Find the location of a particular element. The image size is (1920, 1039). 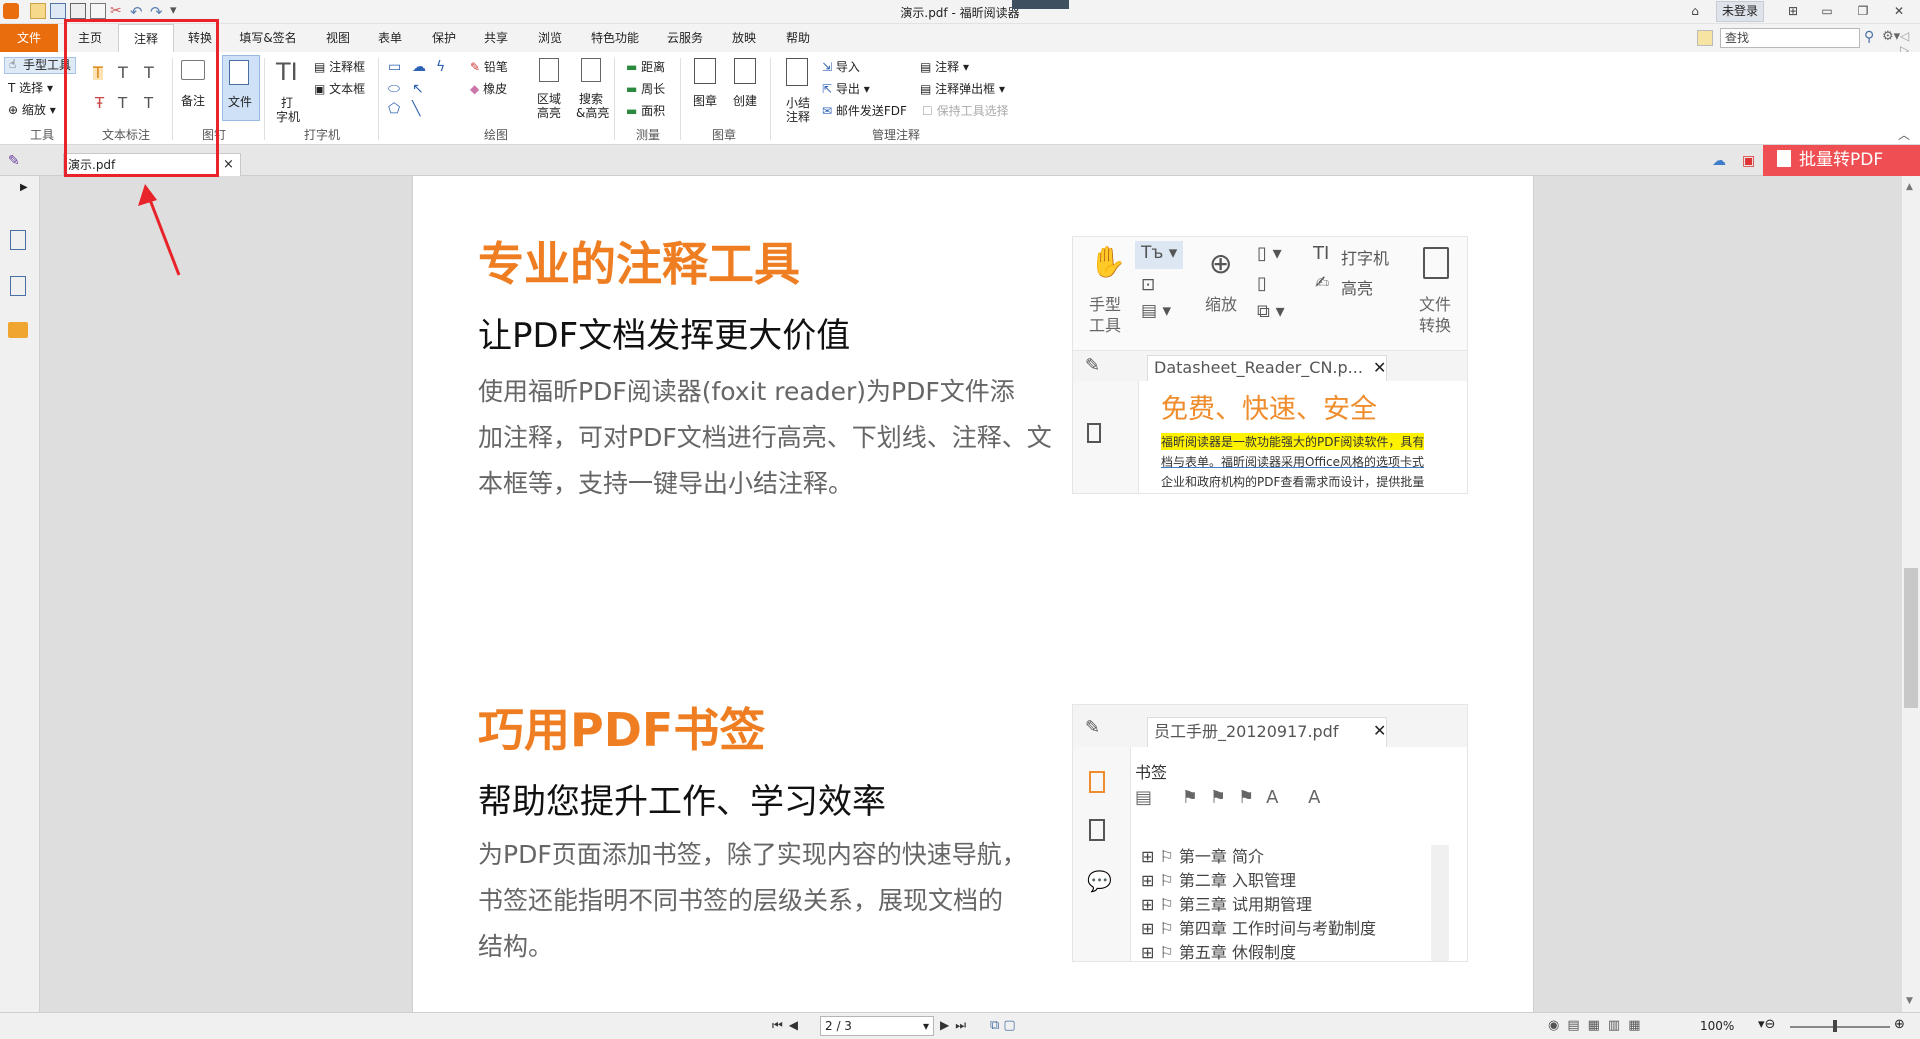

import-button: ⇲ 导入 is located at coordinates (841, 66).